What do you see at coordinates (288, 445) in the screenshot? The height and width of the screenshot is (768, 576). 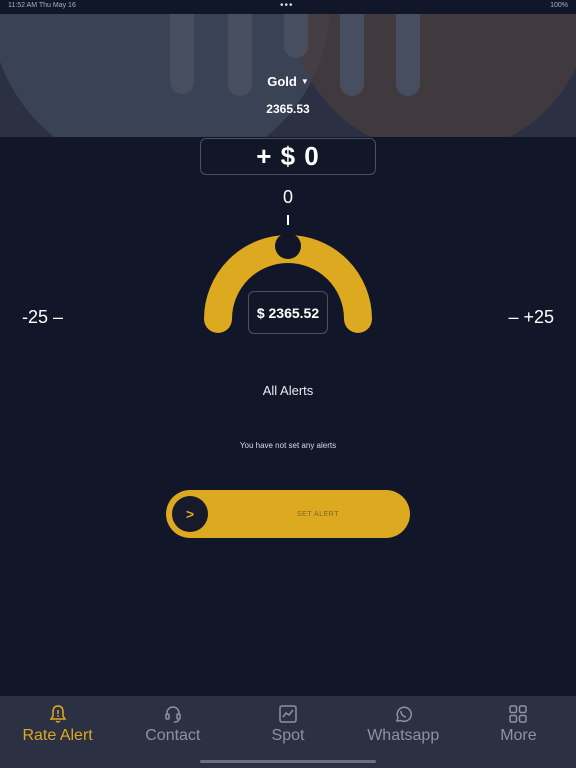 I see `empty-alerts-message: You have not set any alerts` at bounding box center [288, 445].